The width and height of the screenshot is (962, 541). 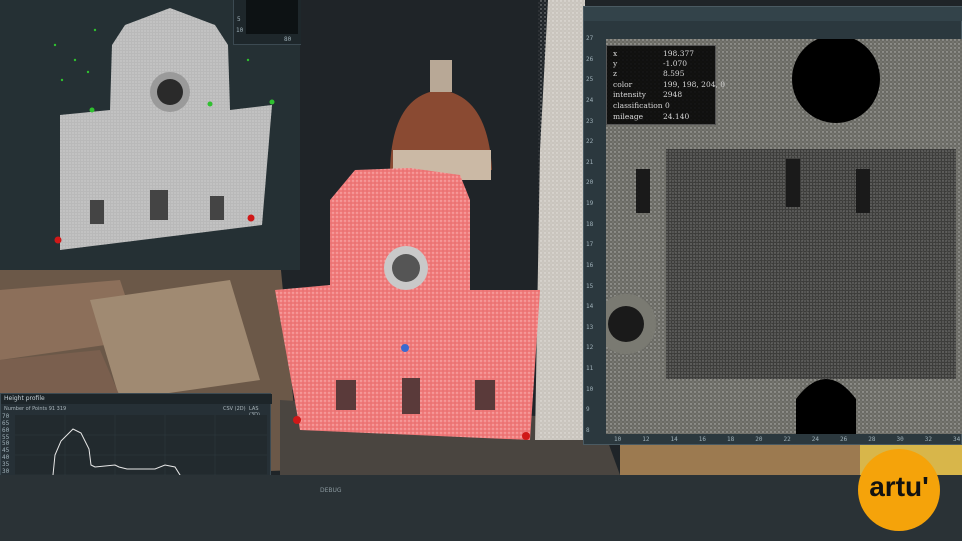 I want to click on info-row-color: color 199, 198, 204, 0, so click(x=669, y=84).